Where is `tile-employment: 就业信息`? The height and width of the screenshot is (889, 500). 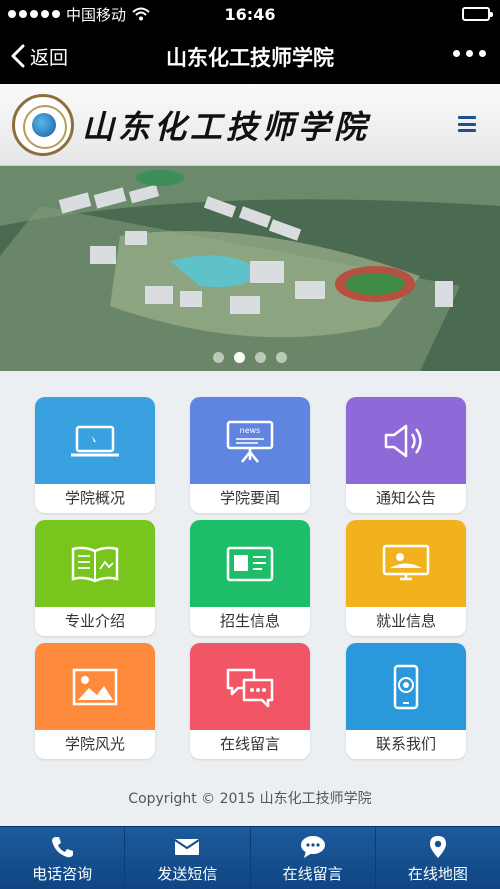
tile-employment: 就业信息 is located at coordinates (406, 578).